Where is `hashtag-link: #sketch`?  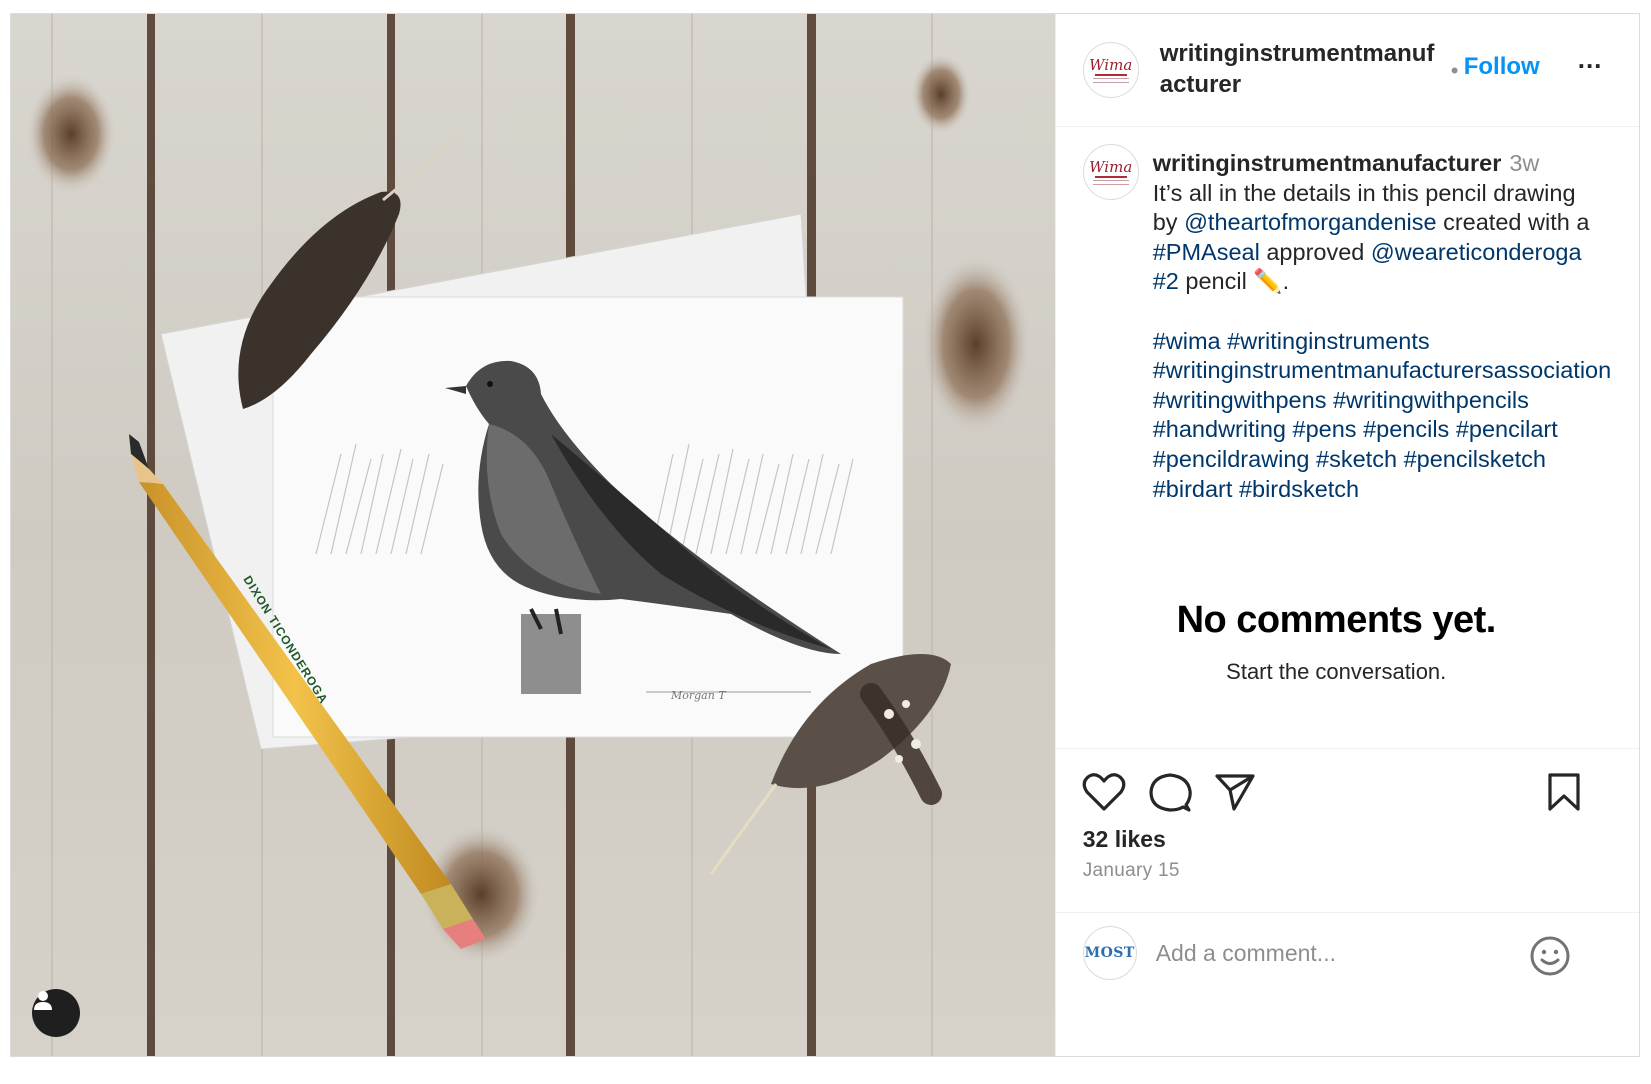
hashtag-link: #sketch is located at coordinates (1356, 459).